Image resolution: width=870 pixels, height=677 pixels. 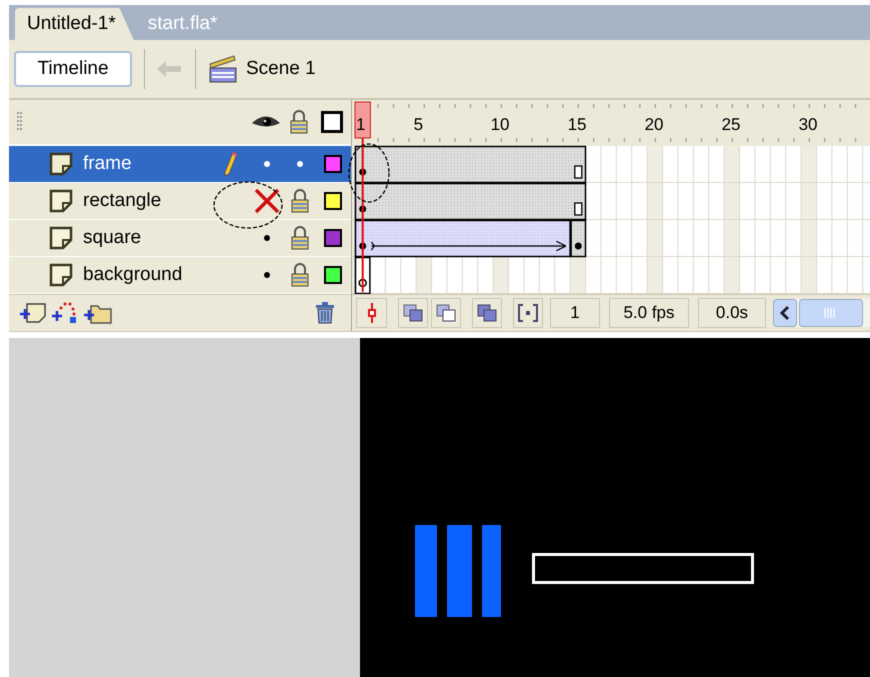 I want to click on onion-skin-button, so click(x=413, y=313).